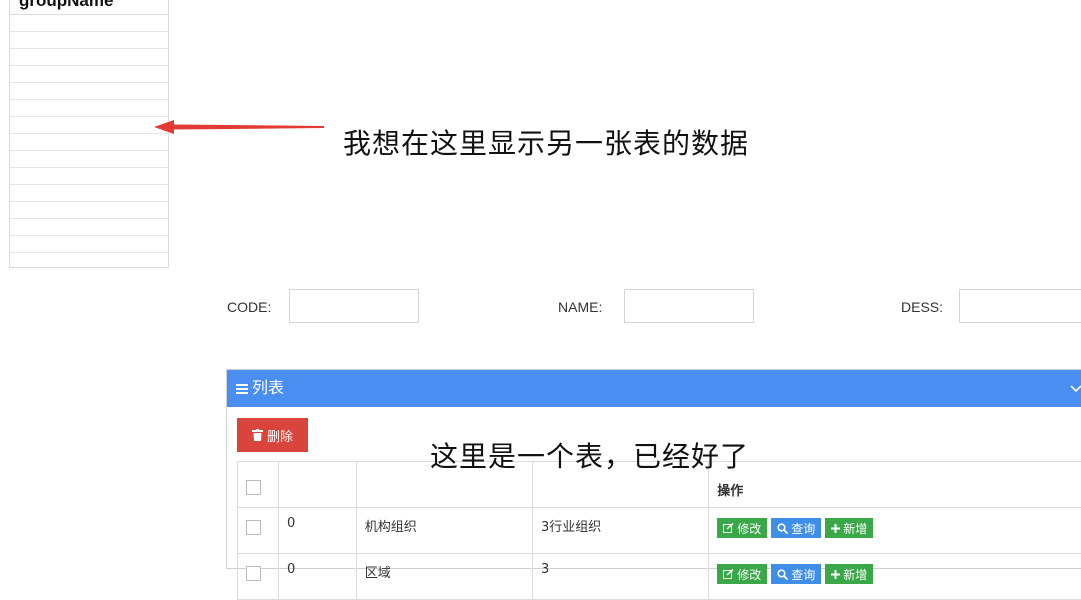 The image size is (1081, 600). Describe the element at coordinates (589, 455) in the screenshot. I see `annotation-note: 这里是一个表，已经好了` at that location.